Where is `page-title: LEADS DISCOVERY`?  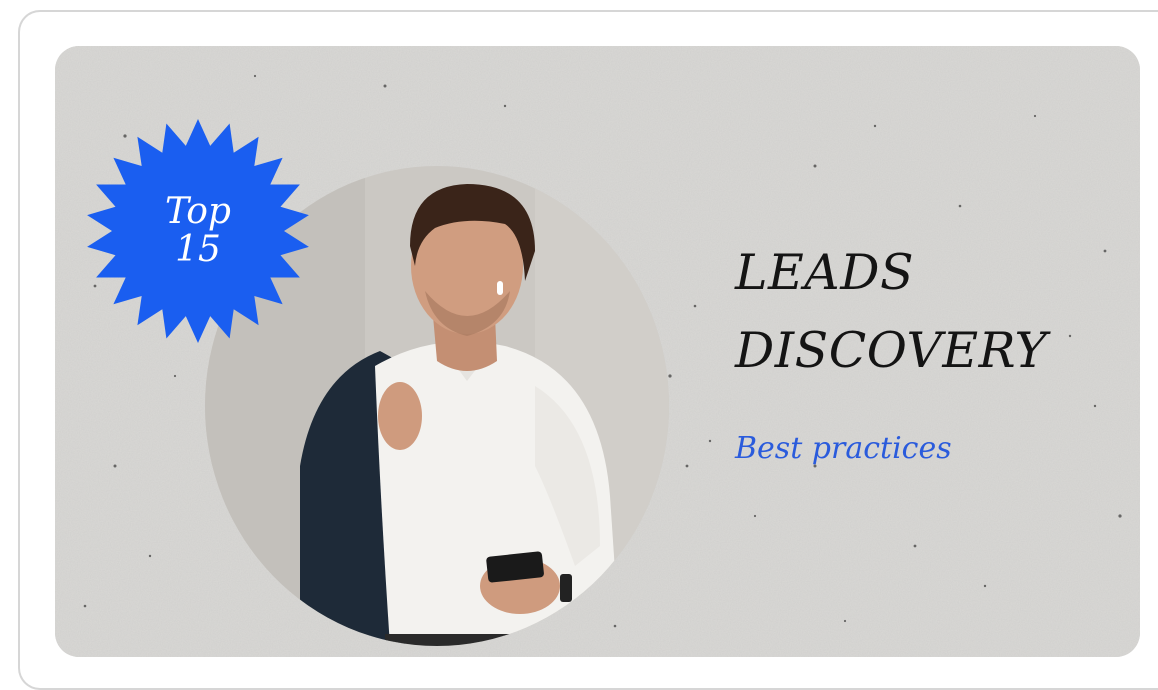 page-title: LEADS DISCOVERY is located at coordinates (935, 312).